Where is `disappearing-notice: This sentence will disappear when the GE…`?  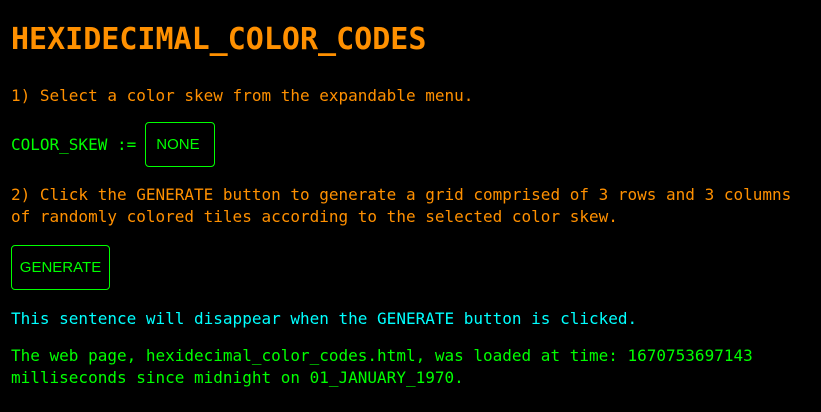
disappearing-notice: This sentence will disappear when the GE… is located at coordinates (324, 318).